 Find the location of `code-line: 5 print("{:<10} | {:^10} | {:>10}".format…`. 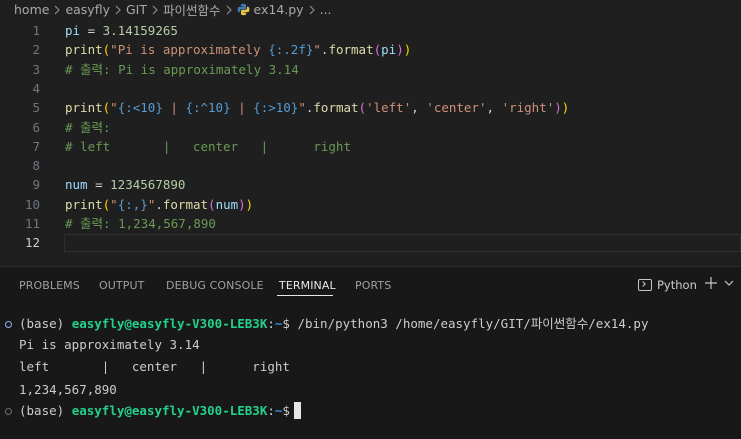

code-line: 5 print("{:<10} | {:^10} | {:>10}".format… is located at coordinates (370, 107).